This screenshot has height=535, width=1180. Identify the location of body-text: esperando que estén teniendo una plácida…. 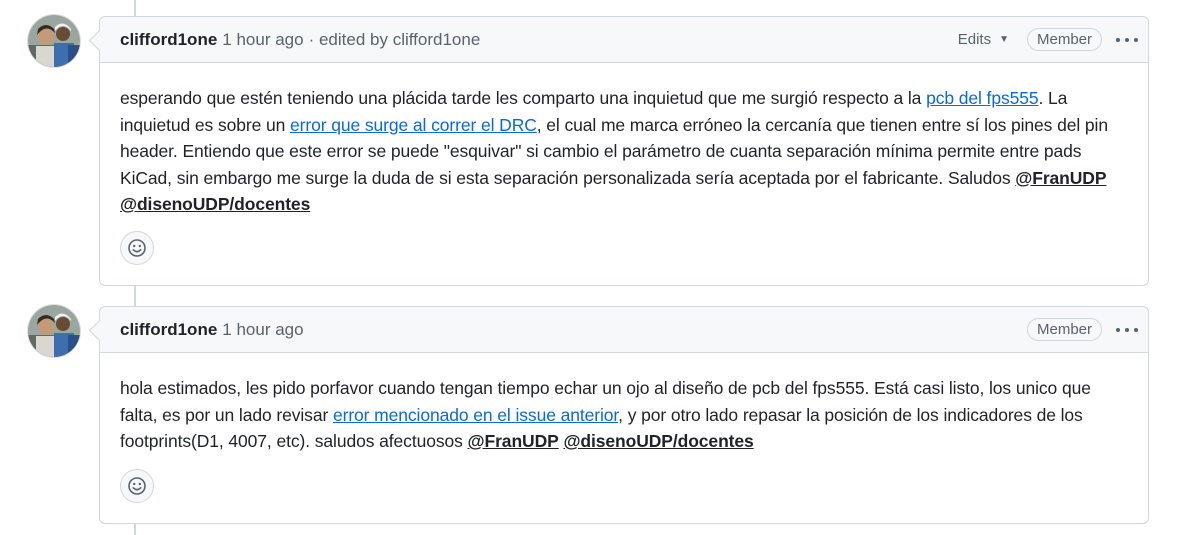
(523, 98).